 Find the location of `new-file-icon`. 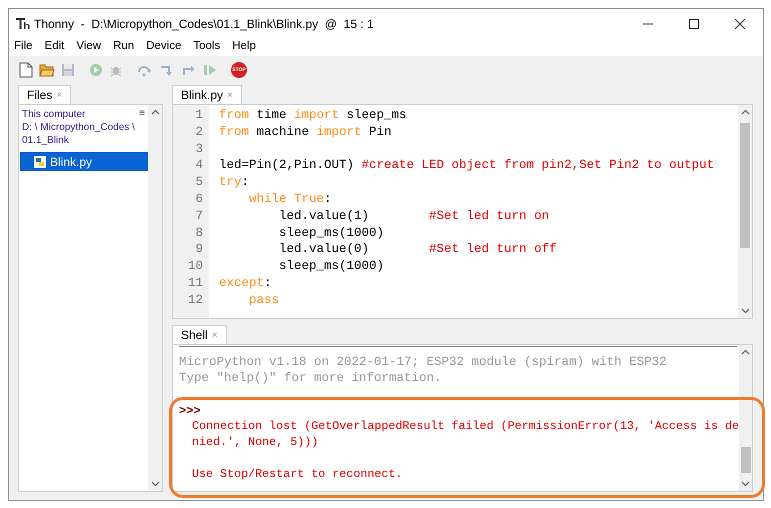

new-file-icon is located at coordinates (26, 70).